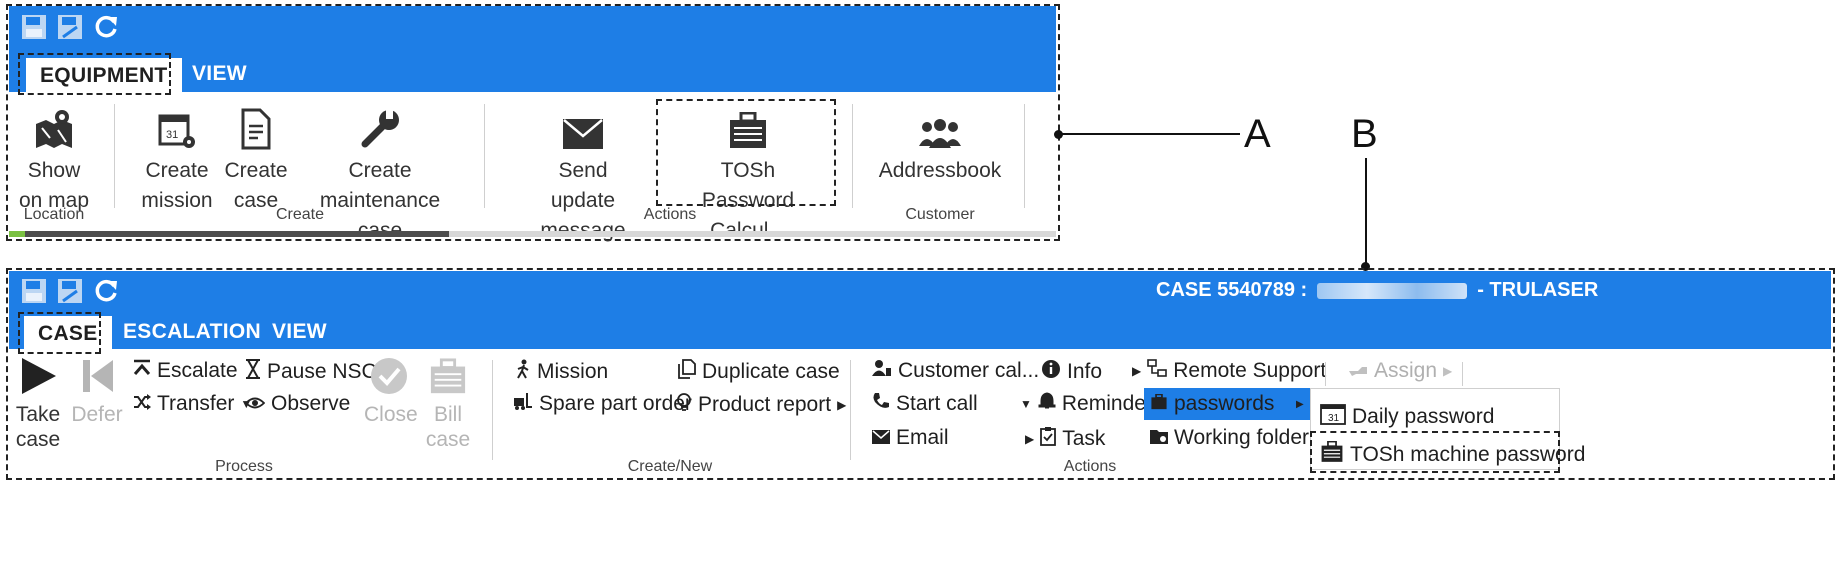 The image size is (1840, 567). What do you see at coordinates (389, 376) in the screenshot?
I see `check-circle-icon` at bounding box center [389, 376].